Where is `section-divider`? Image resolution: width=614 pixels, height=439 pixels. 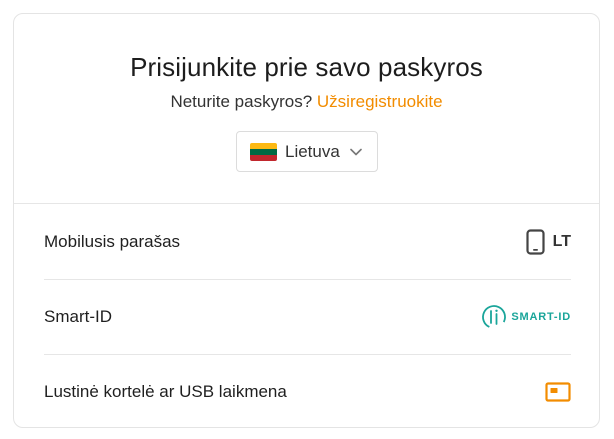 section-divider is located at coordinates (306, 203).